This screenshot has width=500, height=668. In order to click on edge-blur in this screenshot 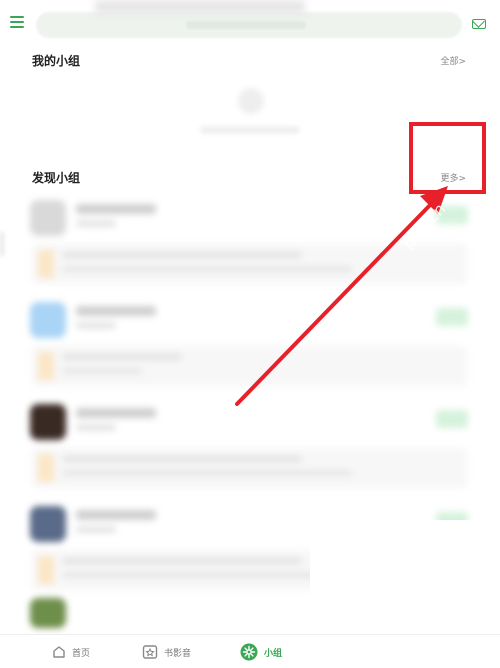, I will do `click(2, 244)`.